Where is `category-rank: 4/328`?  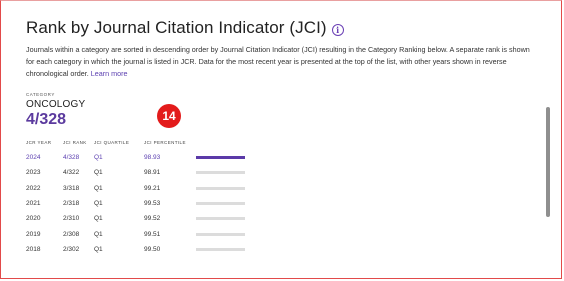 category-rank: 4/328 is located at coordinates (46, 119).